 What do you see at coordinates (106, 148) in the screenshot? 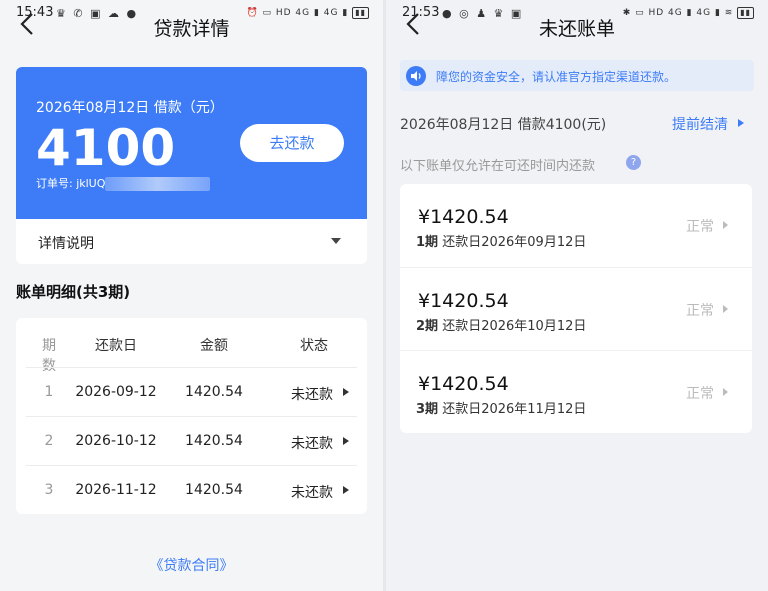
I see `loan-amount: 4100` at bounding box center [106, 148].